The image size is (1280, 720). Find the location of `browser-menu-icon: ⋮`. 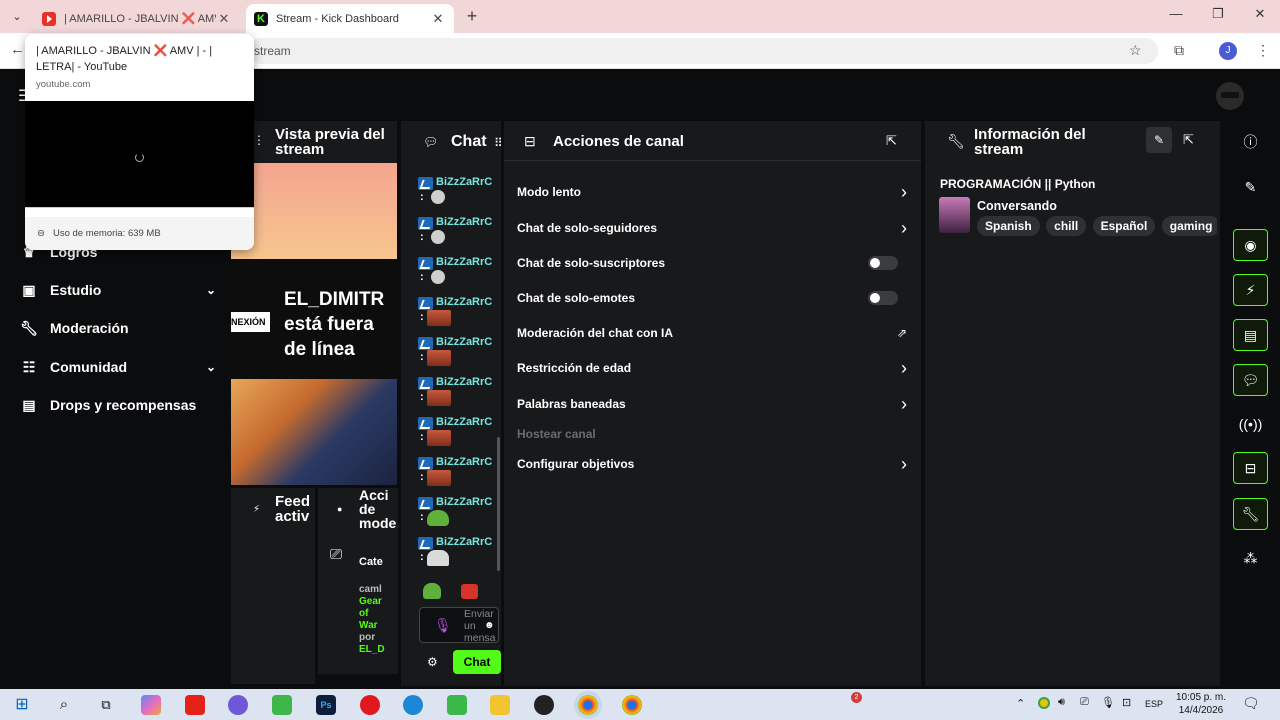

browser-menu-icon: ⋮ is located at coordinates (1263, 50).